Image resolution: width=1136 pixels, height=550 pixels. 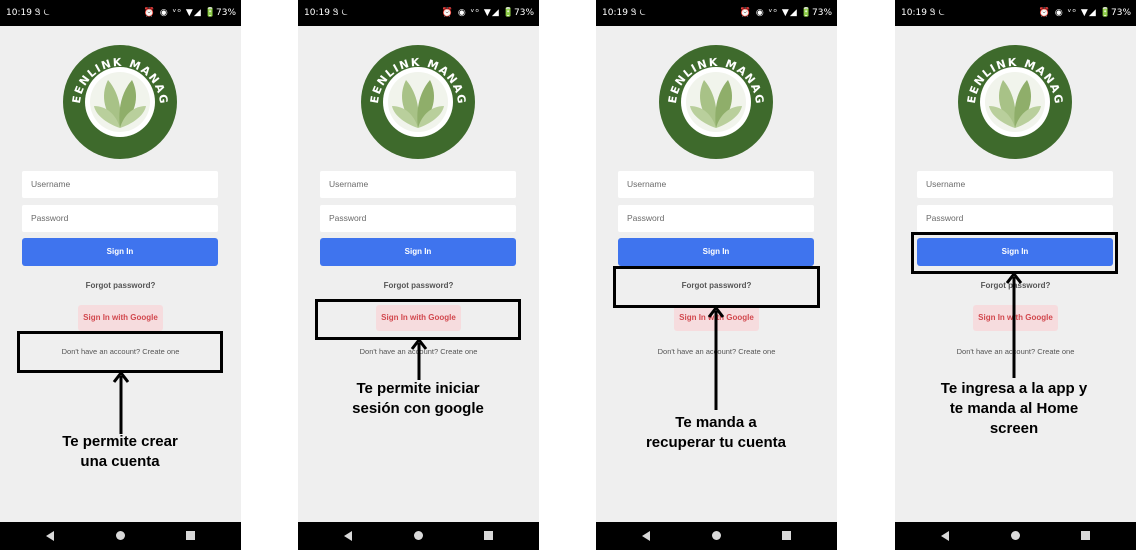 What do you see at coordinates (1014, 253) in the screenshot?
I see `highlight-sign-in` at bounding box center [1014, 253].